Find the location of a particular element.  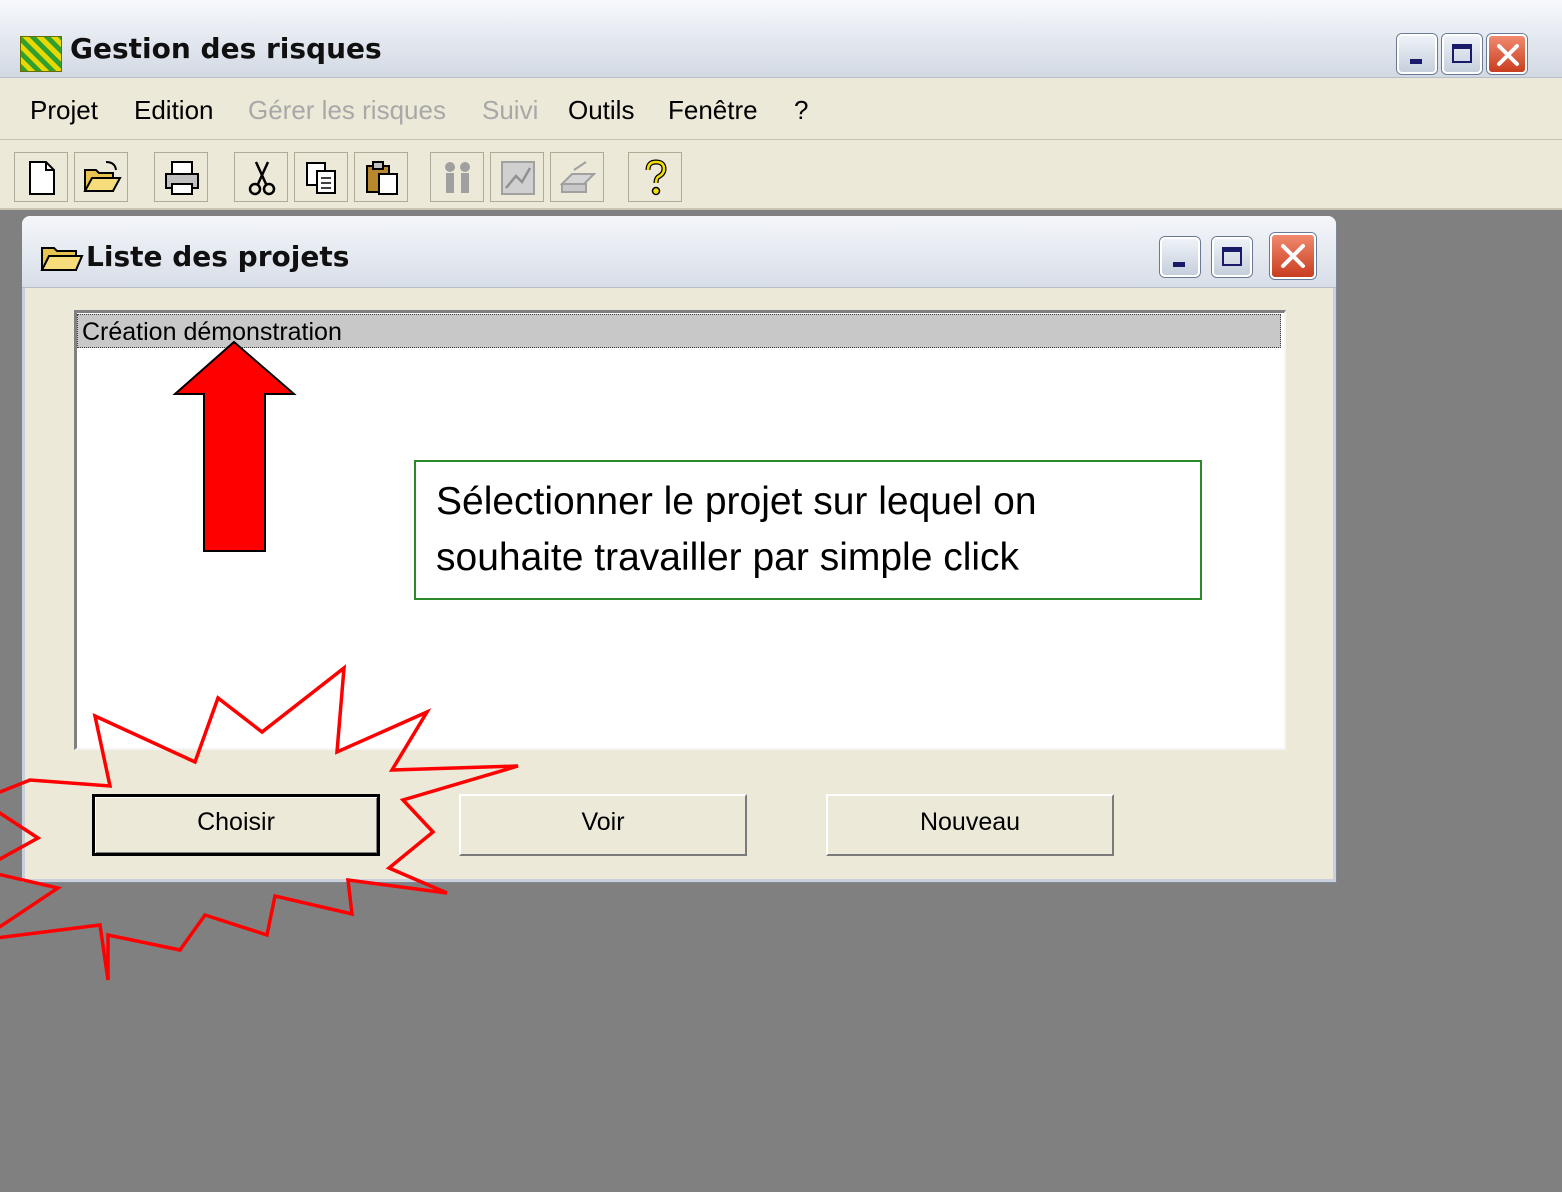

starburst-highlight-icon is located at coordinates (259, 822).